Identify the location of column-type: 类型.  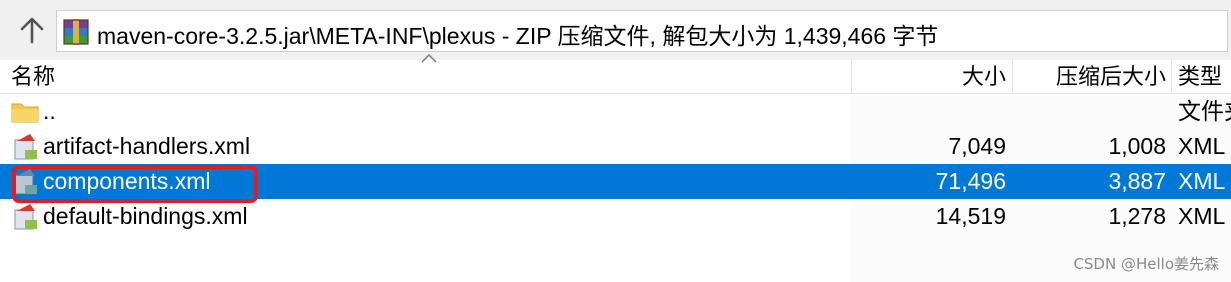
(1200, 76).